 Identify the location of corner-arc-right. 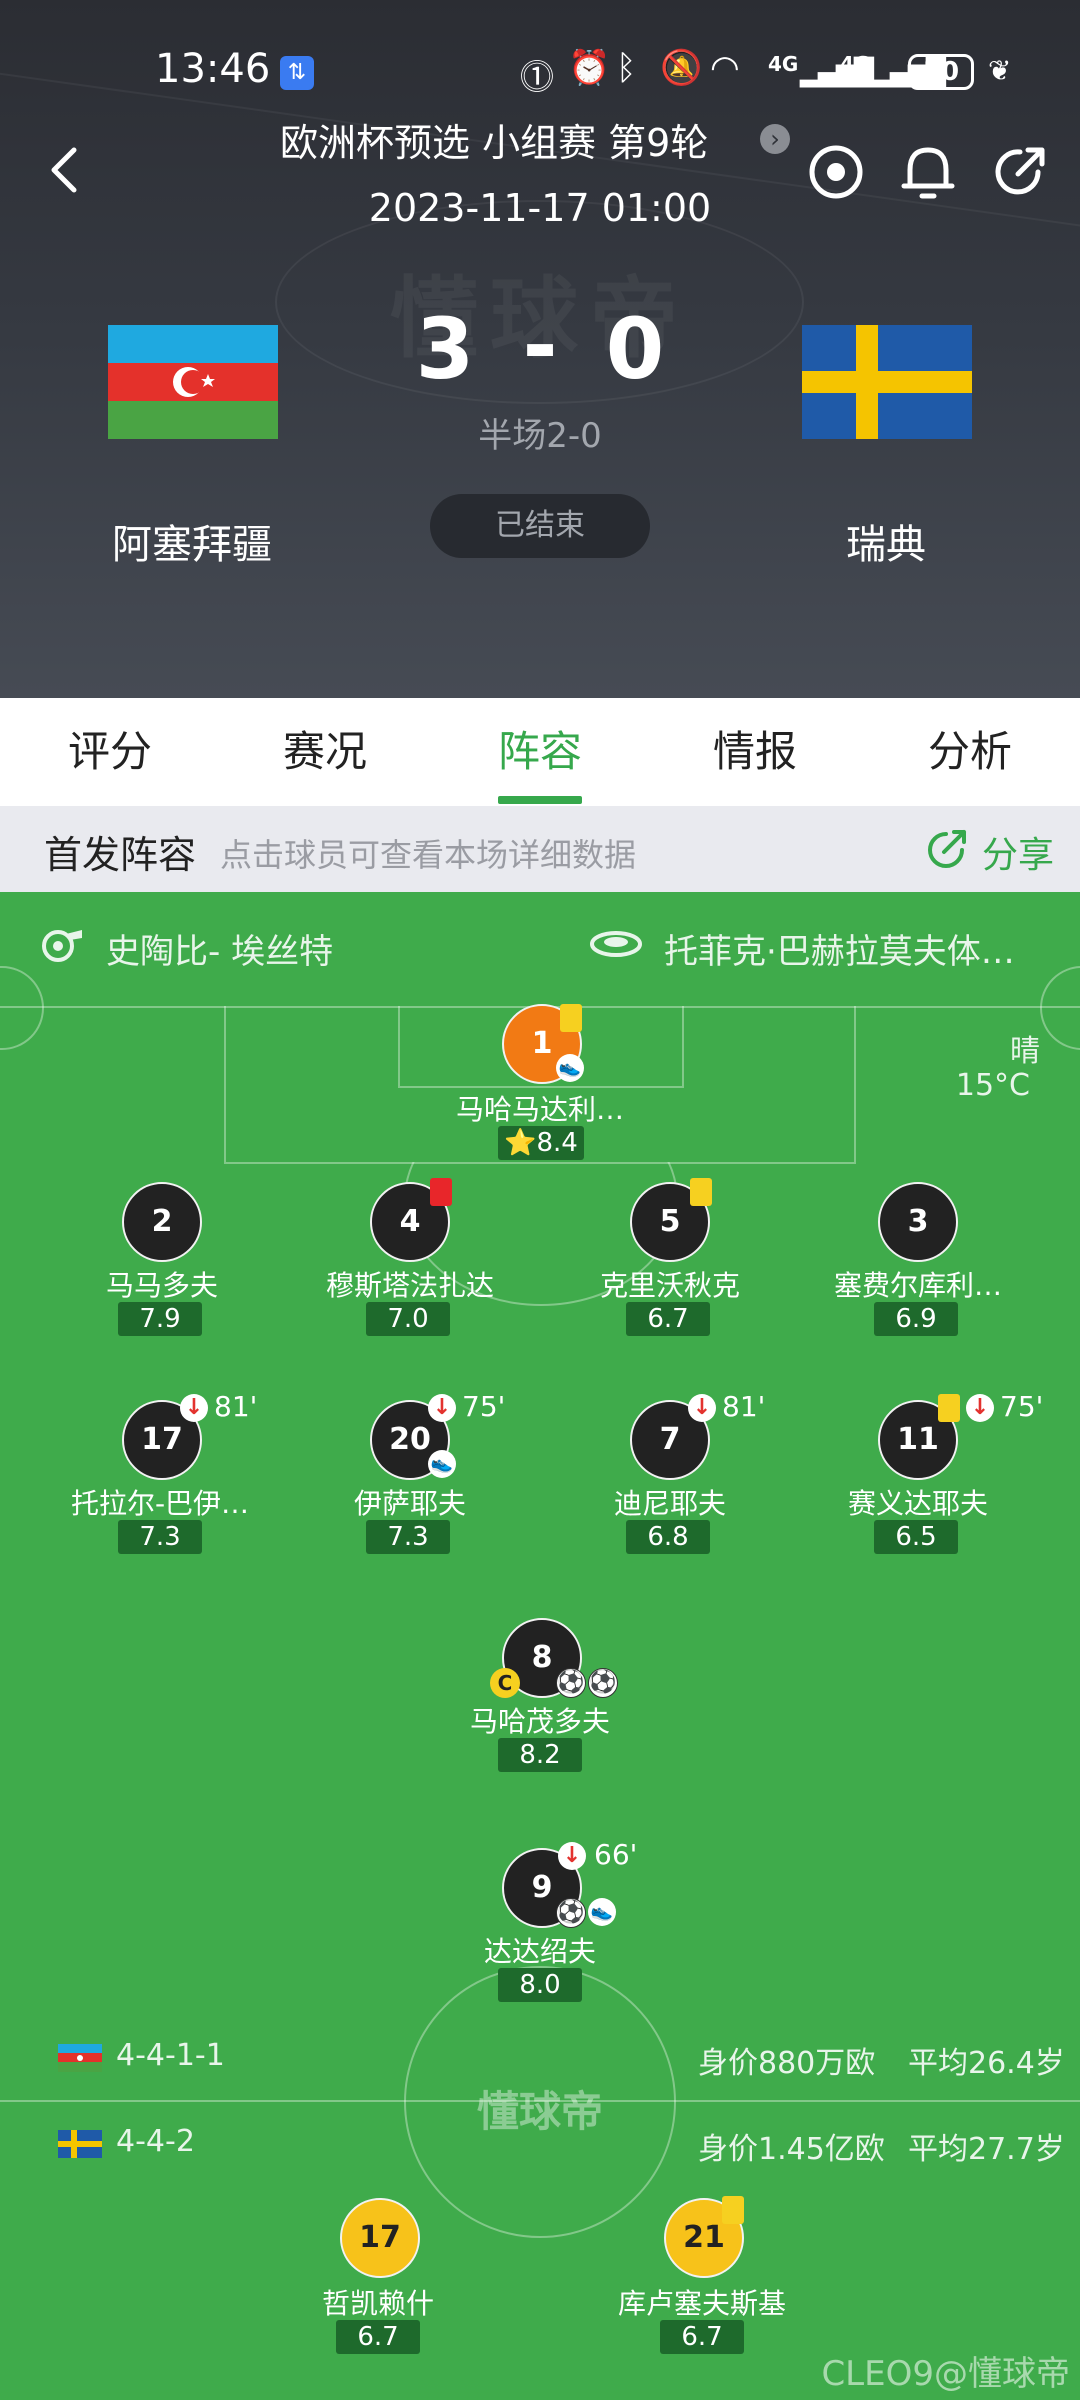
(1060, 1008).